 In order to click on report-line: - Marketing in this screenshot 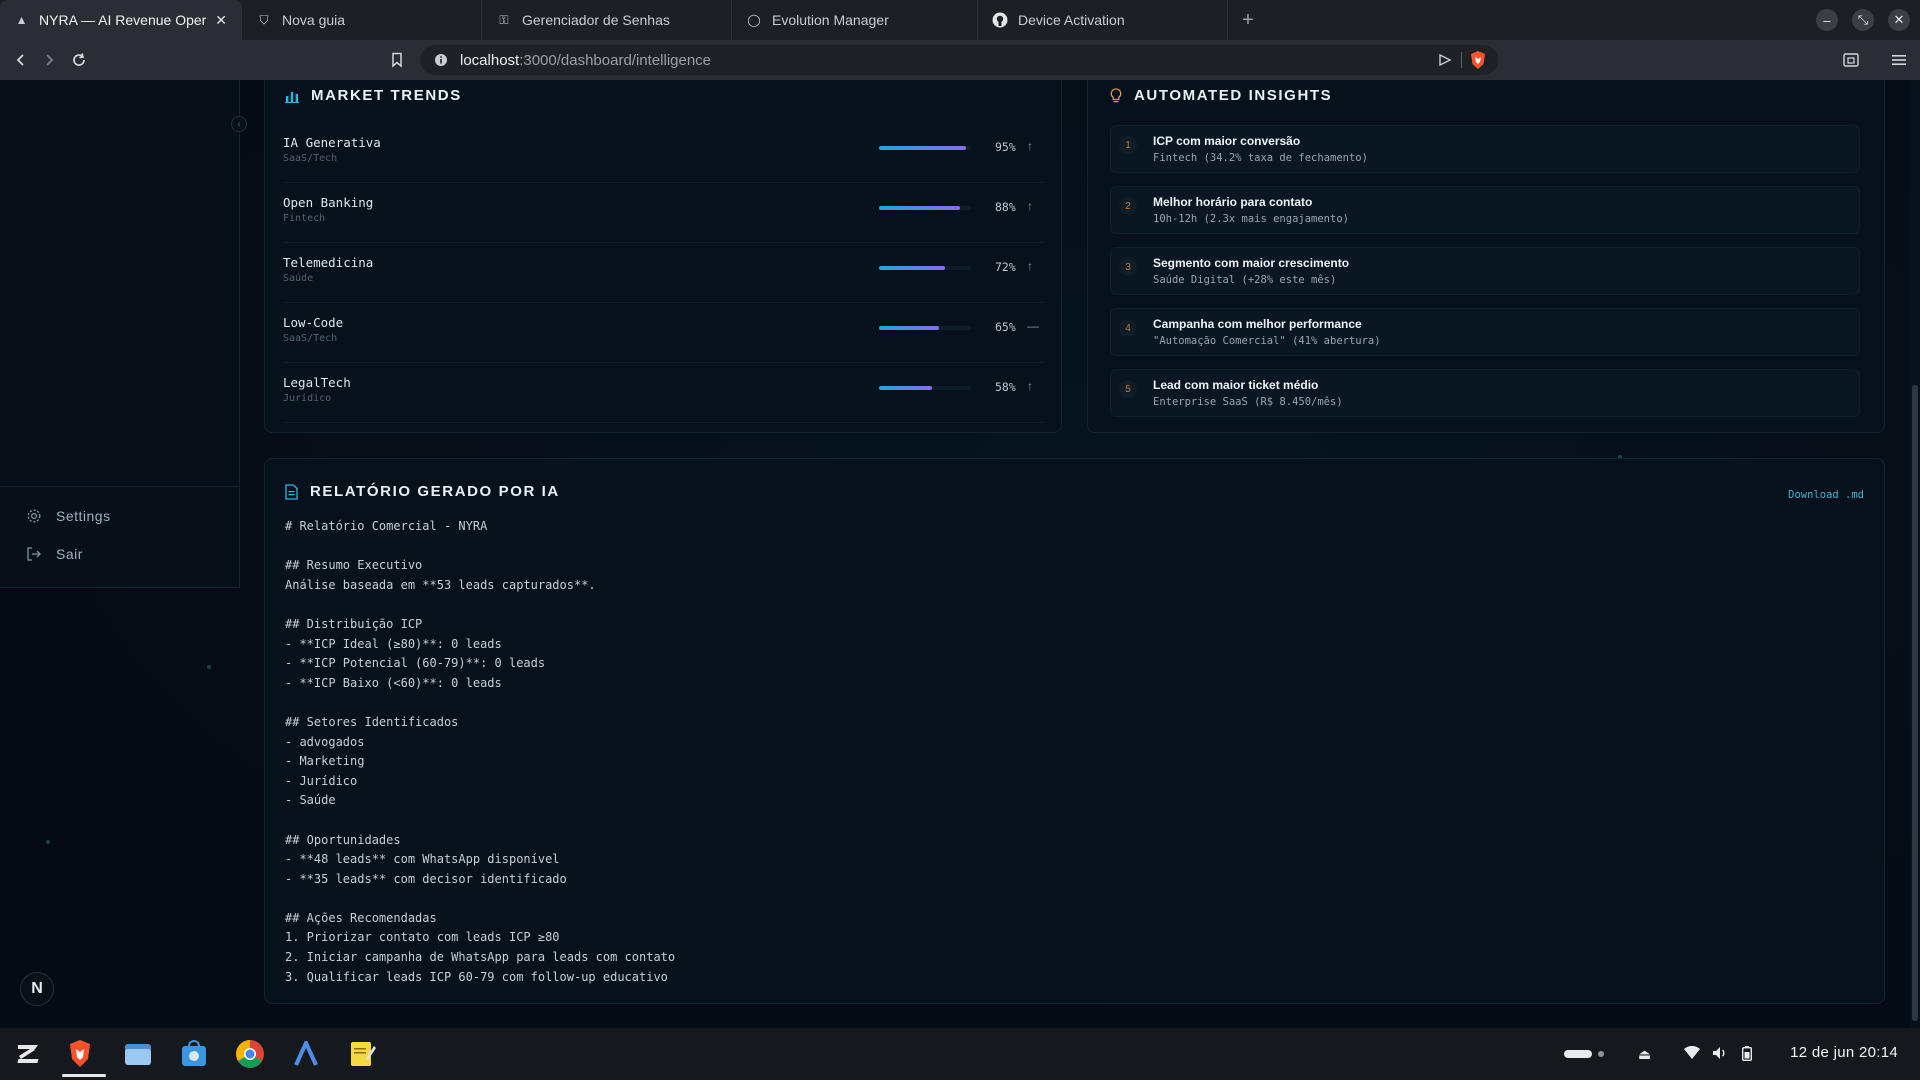, I will do `click(325, 761)`.